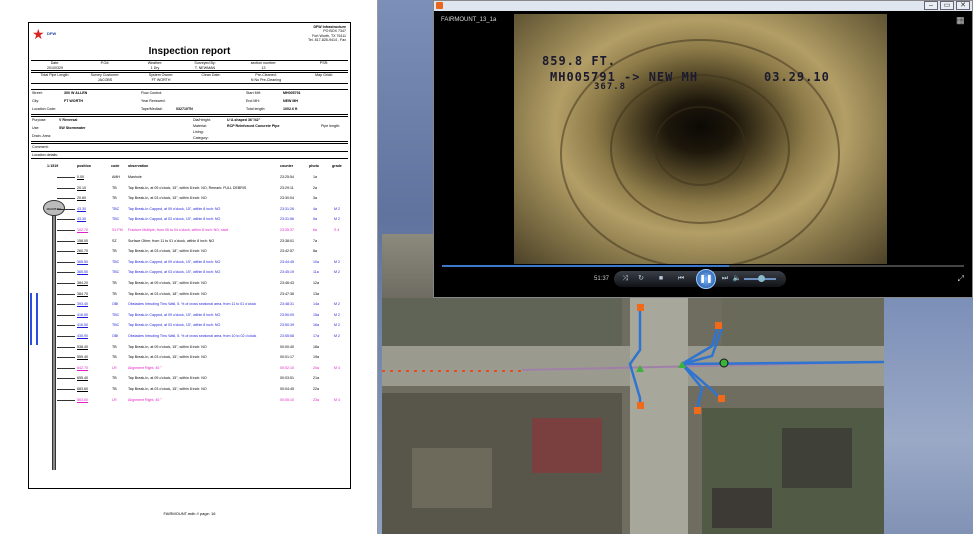 The image size is (973, 534). What do you see at coordinates (931, 5) in the screenshot?
I see `minimize-button: –` at bounding box center [931, 5].